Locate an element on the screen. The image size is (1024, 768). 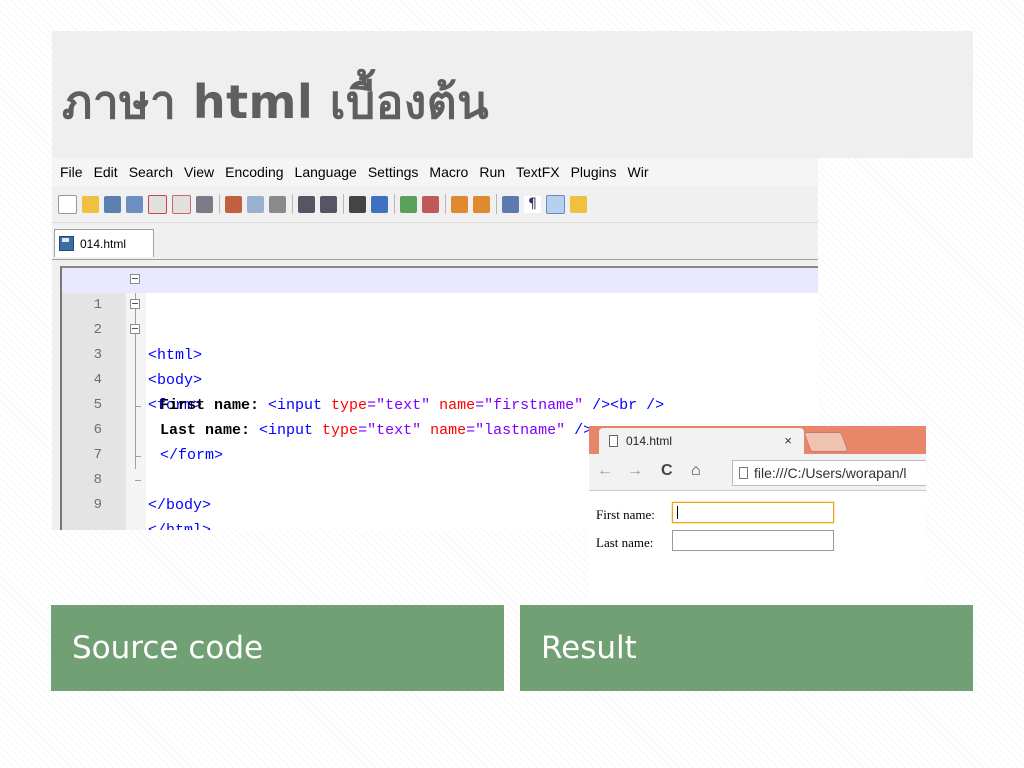
show-all-characters-icon: ¶ is located at coordinates (532, 204).